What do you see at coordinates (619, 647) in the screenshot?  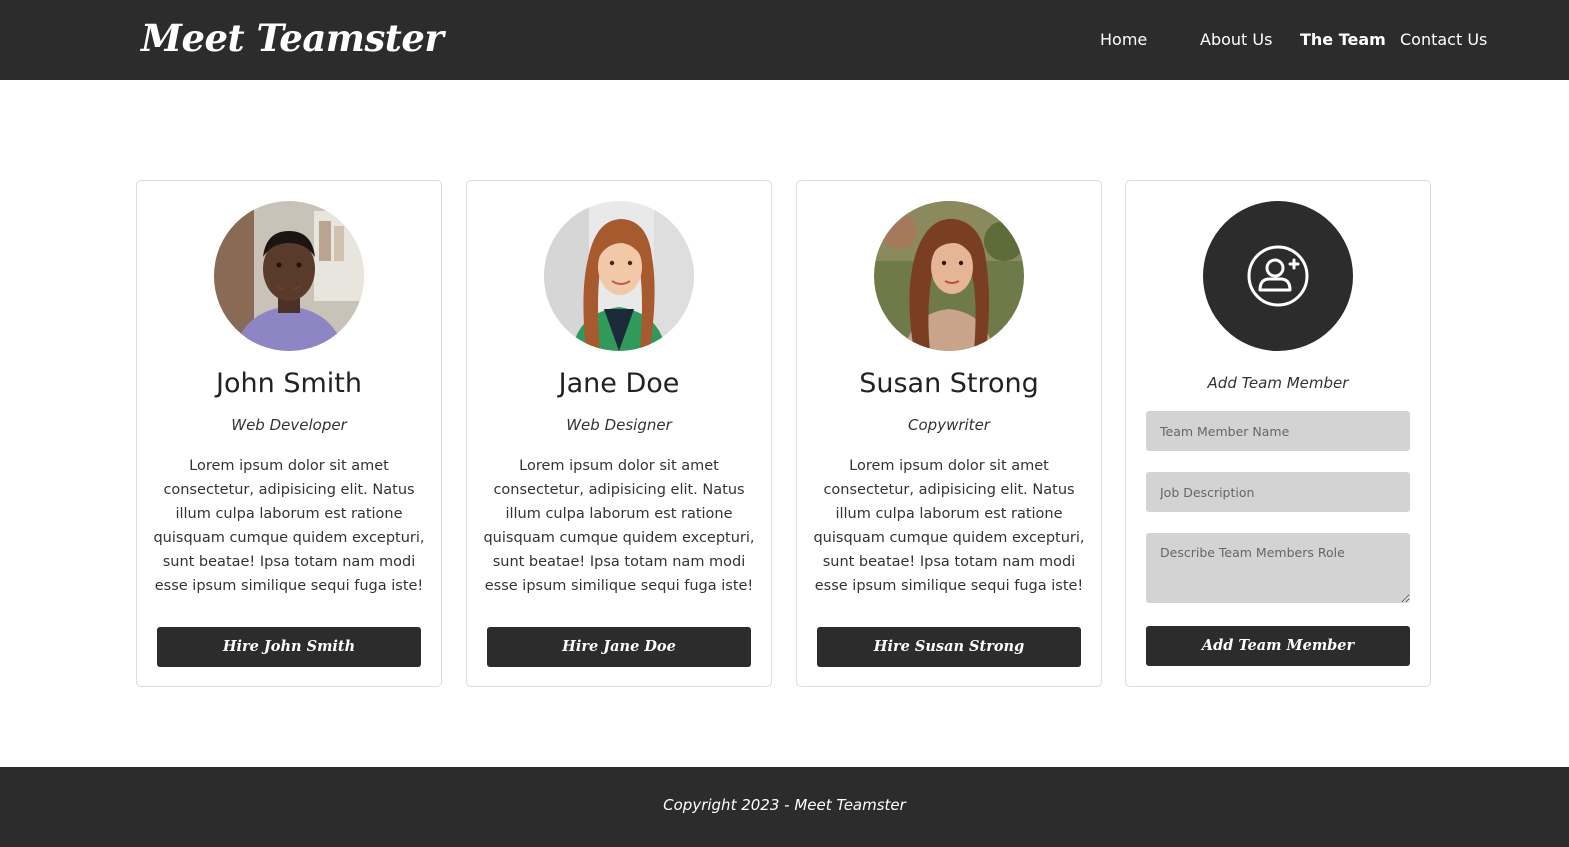 I see `hire-button: Hire Jane Doe` at bounding box center [619, 647].